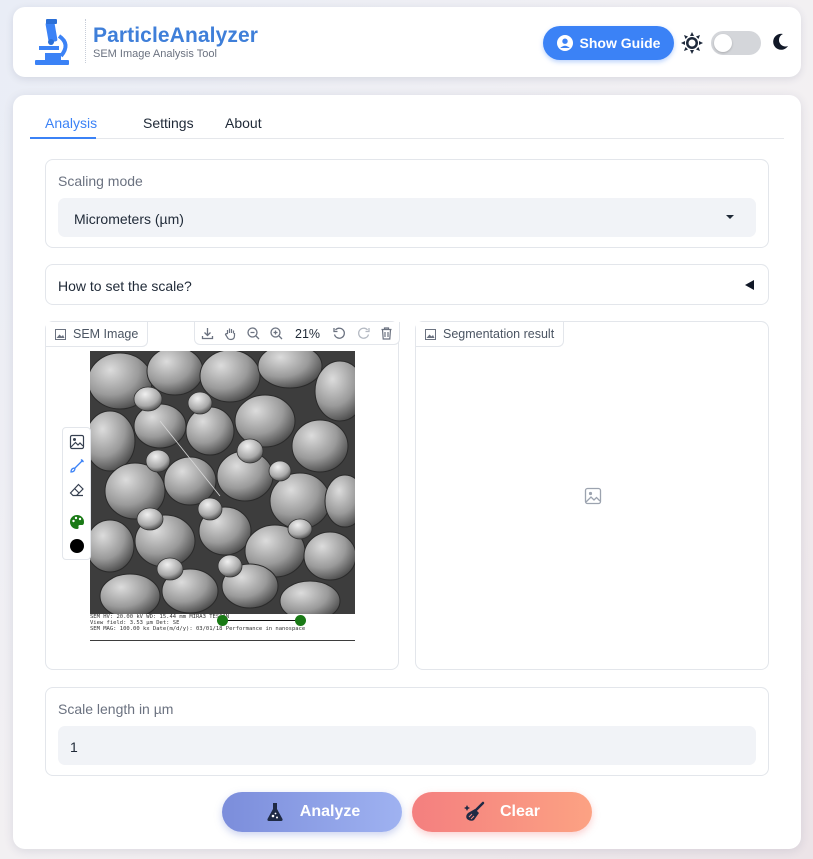  Describe the element at coordinates (230, 333) in the screenshot. I see `pan-hand-icon` at that location.